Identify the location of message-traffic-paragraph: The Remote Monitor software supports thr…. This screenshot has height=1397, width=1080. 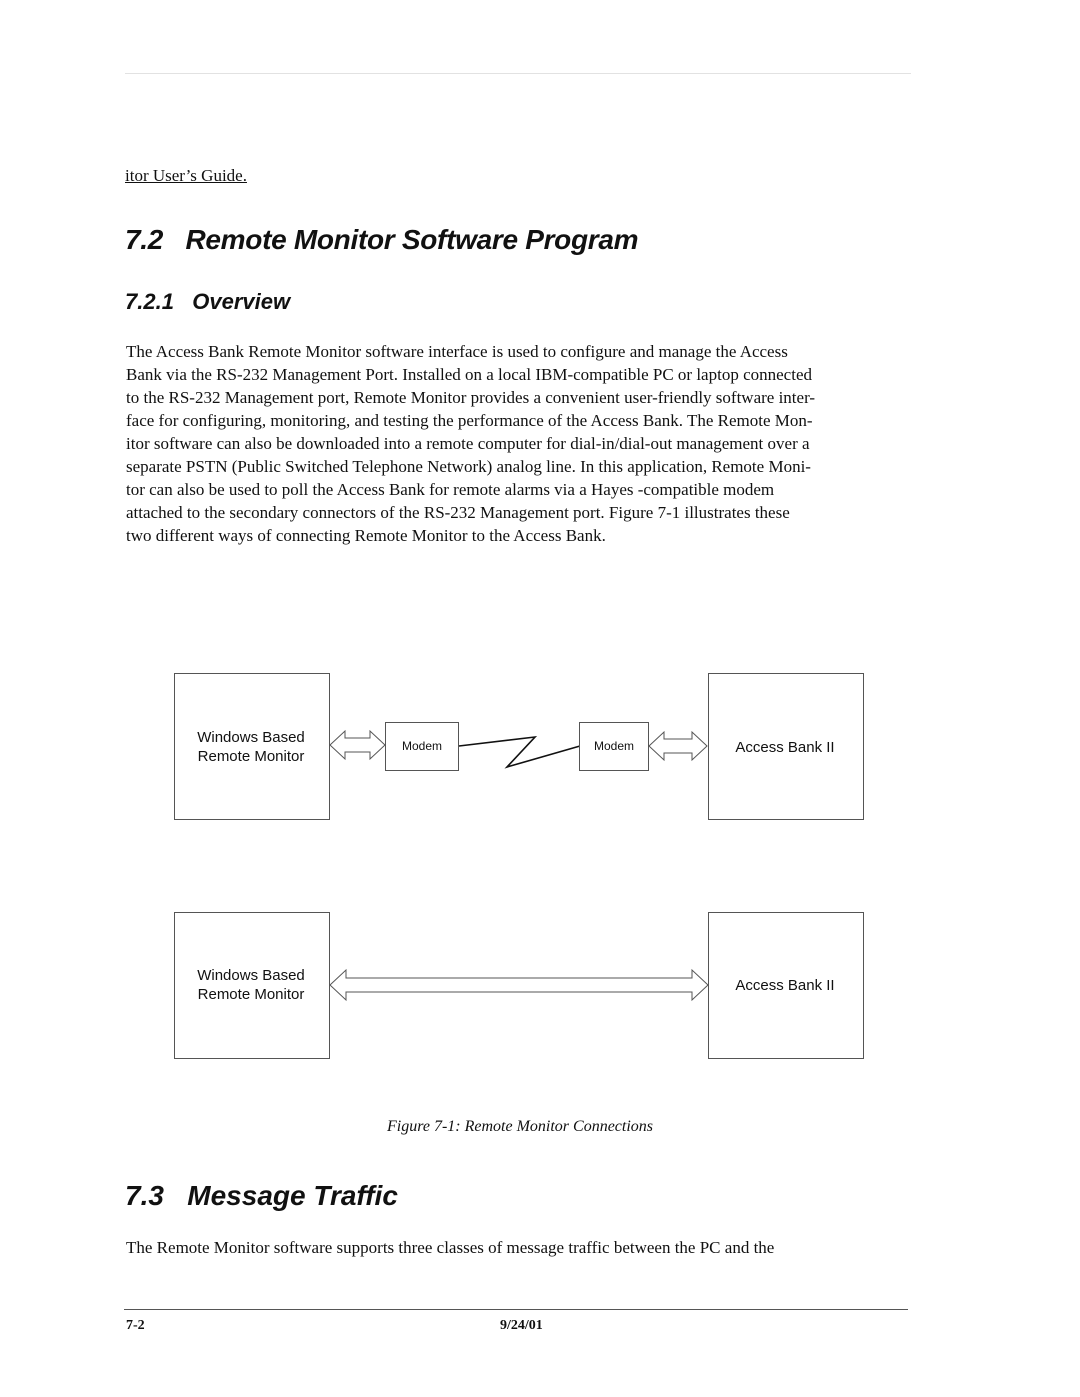
(521, 1247).